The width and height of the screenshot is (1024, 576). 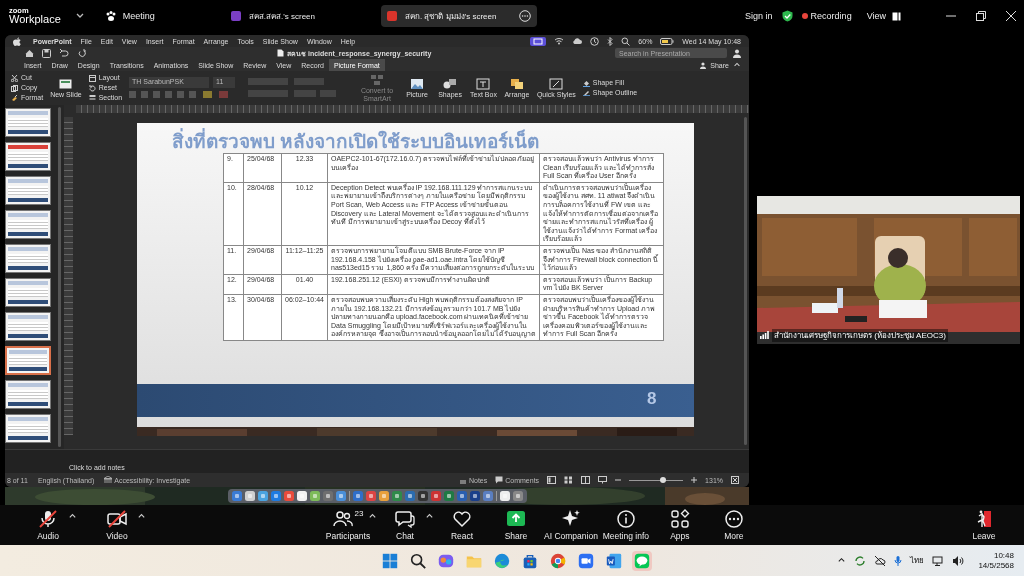 What do you see at coordinates (626, 41) in the screenshot?
I see `search-icon` at bounding box center [626, 41].